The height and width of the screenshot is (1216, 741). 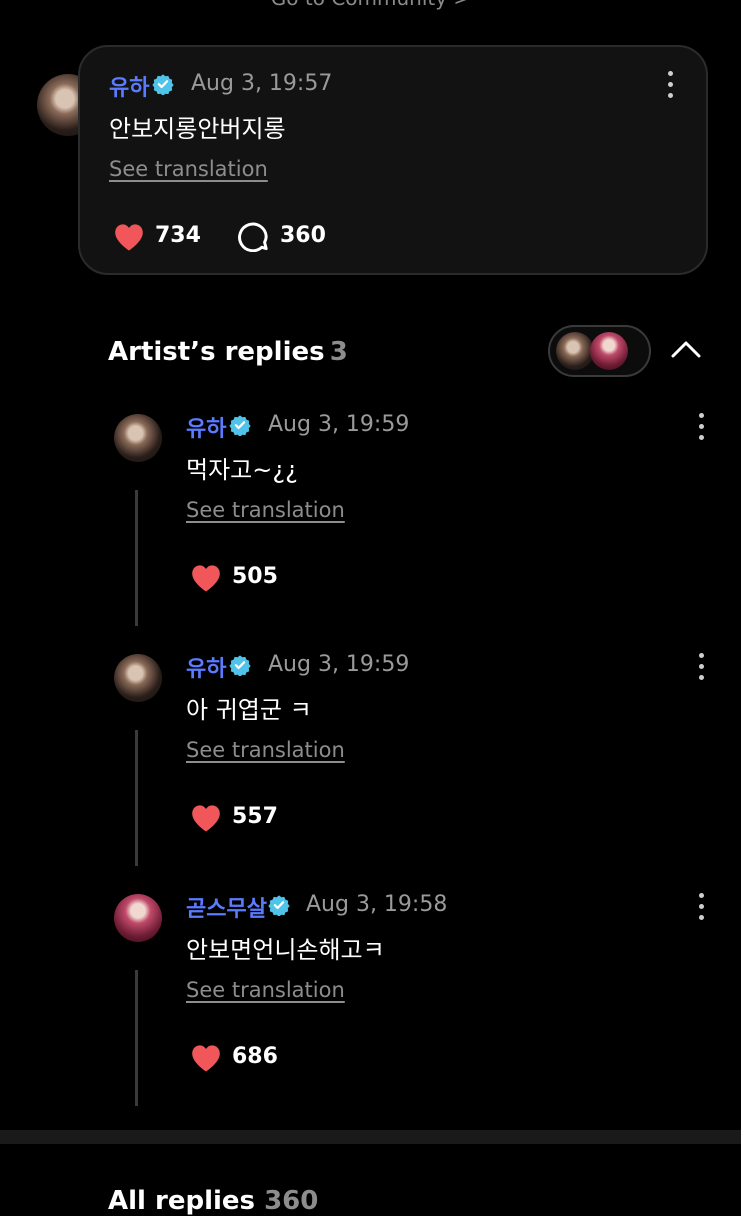 What do you see at coordinates (129, 86) in the screenshot?
I see `post-author-name: 유하` at bounding box center [129, 86].